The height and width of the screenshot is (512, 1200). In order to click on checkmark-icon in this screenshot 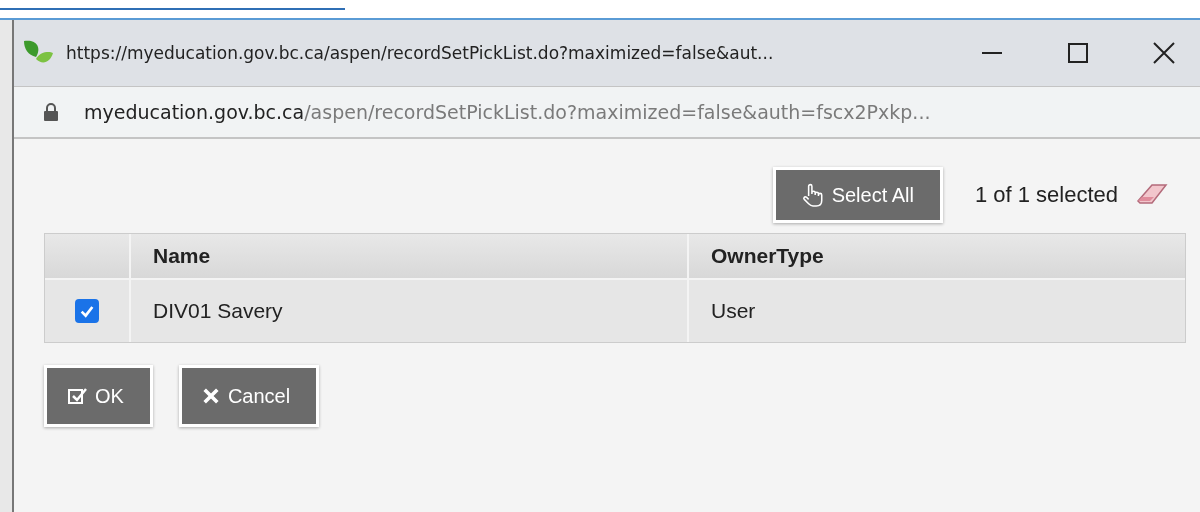, I will do `click(87, 311)`.